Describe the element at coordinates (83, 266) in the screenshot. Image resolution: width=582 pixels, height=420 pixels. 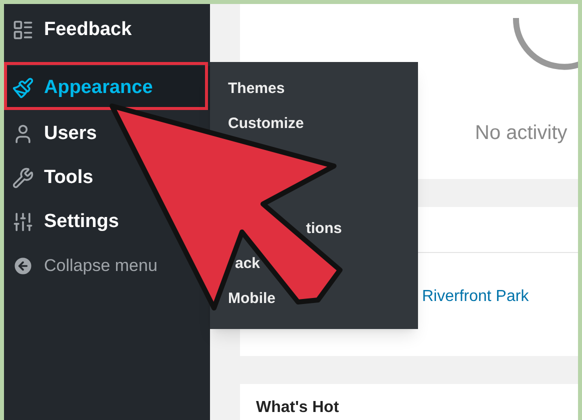
I see `collapse-menu-button: Collapse menu` at that location.